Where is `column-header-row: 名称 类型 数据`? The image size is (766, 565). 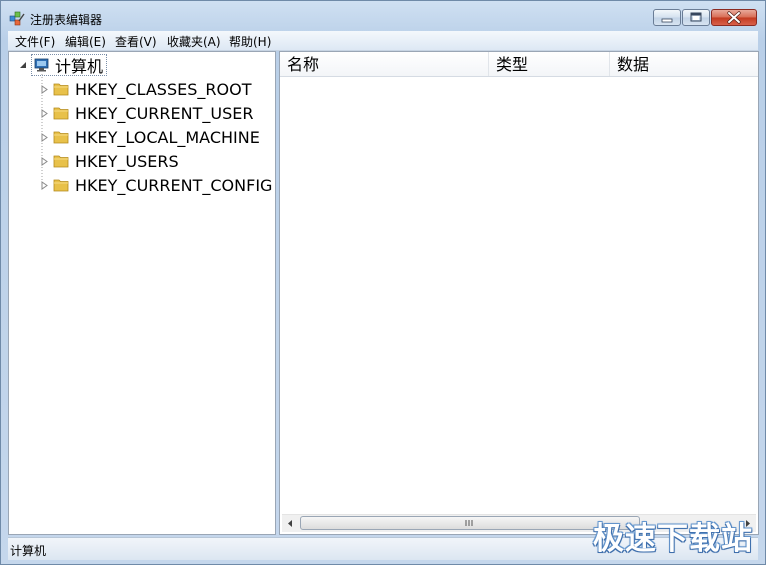 column-header-row: 名称 类型 数据 is located at coordinates (519, 64).